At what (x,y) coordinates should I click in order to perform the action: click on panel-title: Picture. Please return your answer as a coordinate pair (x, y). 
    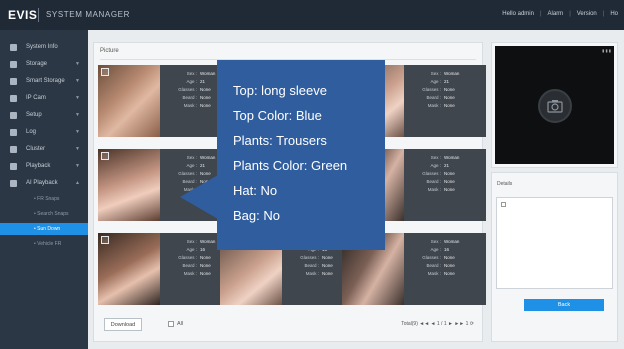
    Looking at the image, I should click on (109, 51).